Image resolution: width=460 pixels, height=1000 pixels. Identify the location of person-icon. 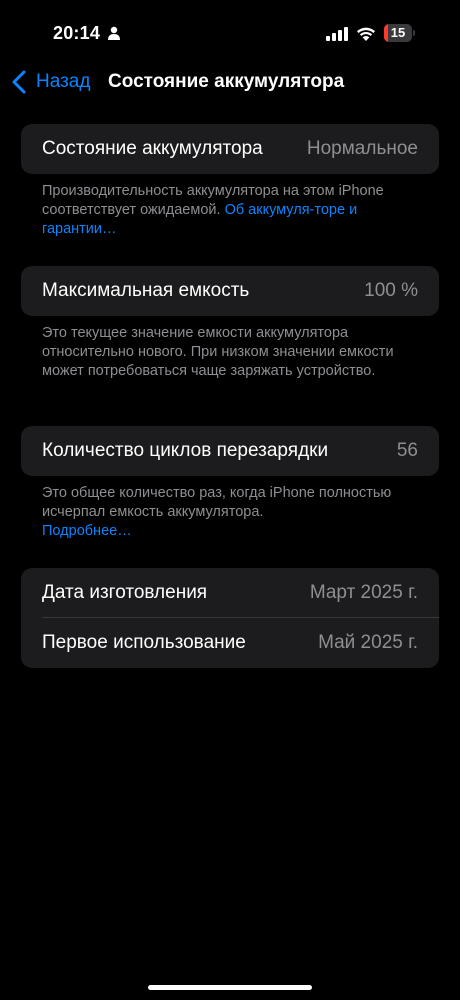
(114, 33).